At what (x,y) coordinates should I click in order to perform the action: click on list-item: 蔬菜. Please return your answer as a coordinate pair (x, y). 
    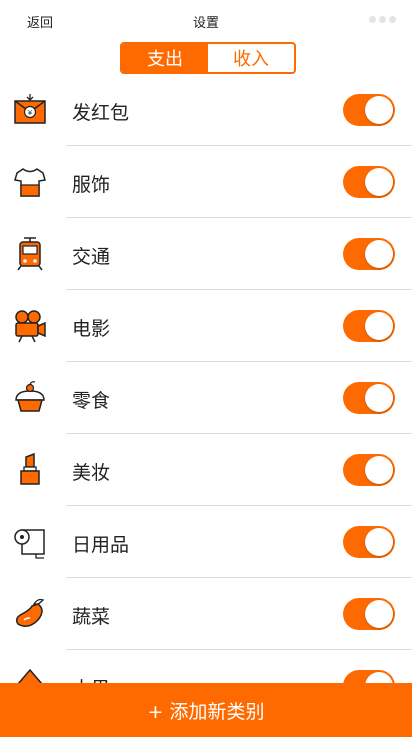
    Looking at the image, I should click on (206, 614).